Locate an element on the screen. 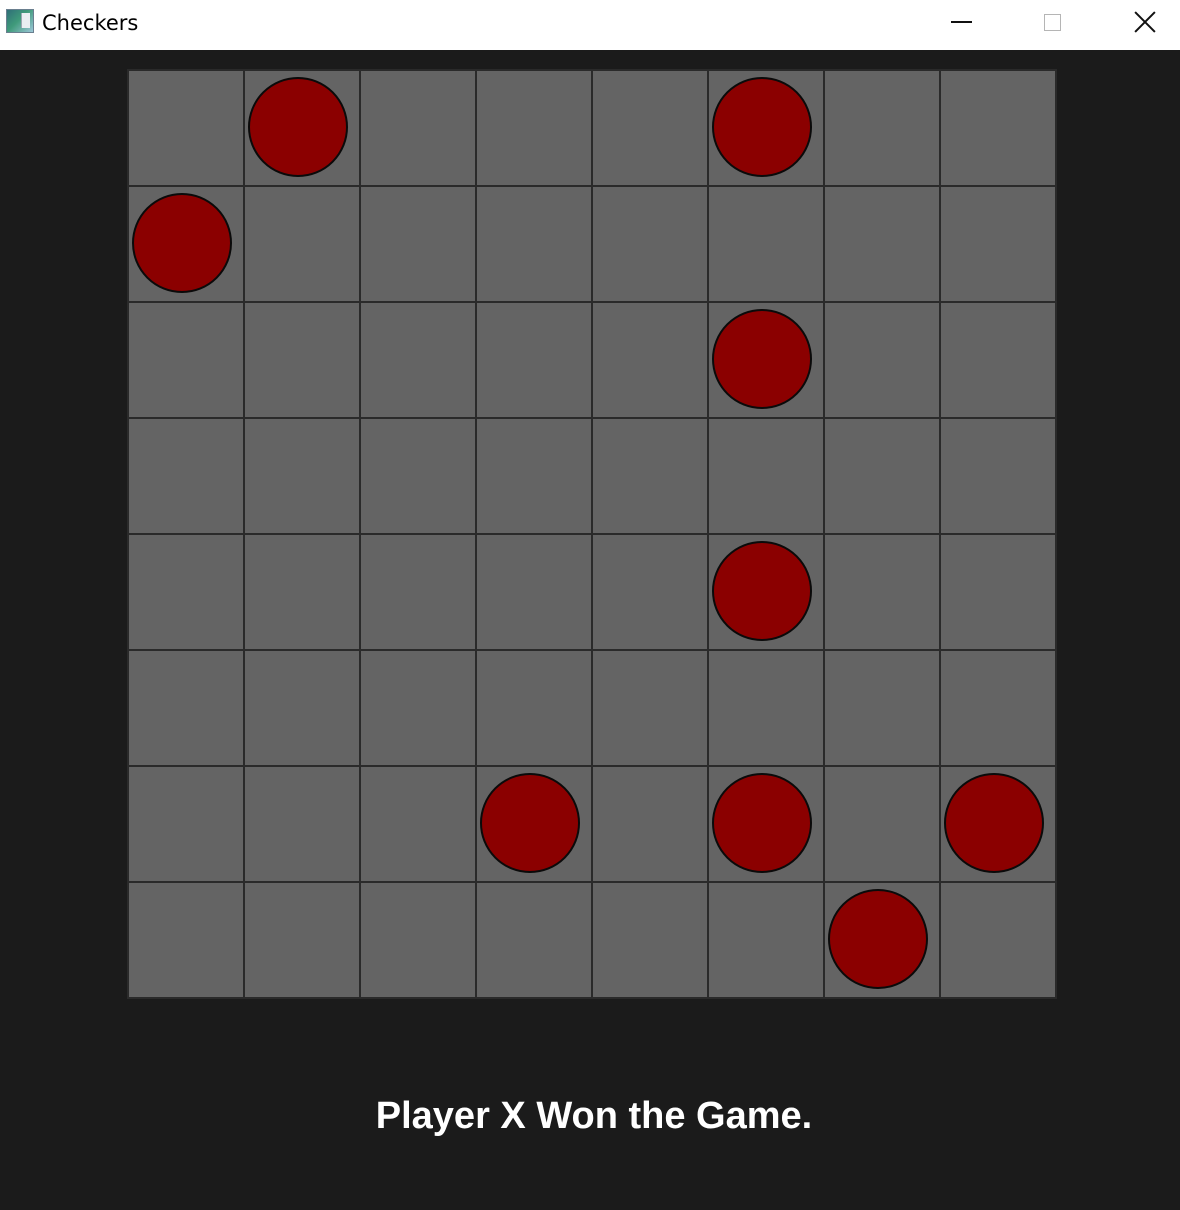  minimize-icon is located at coordinates (961, 22).